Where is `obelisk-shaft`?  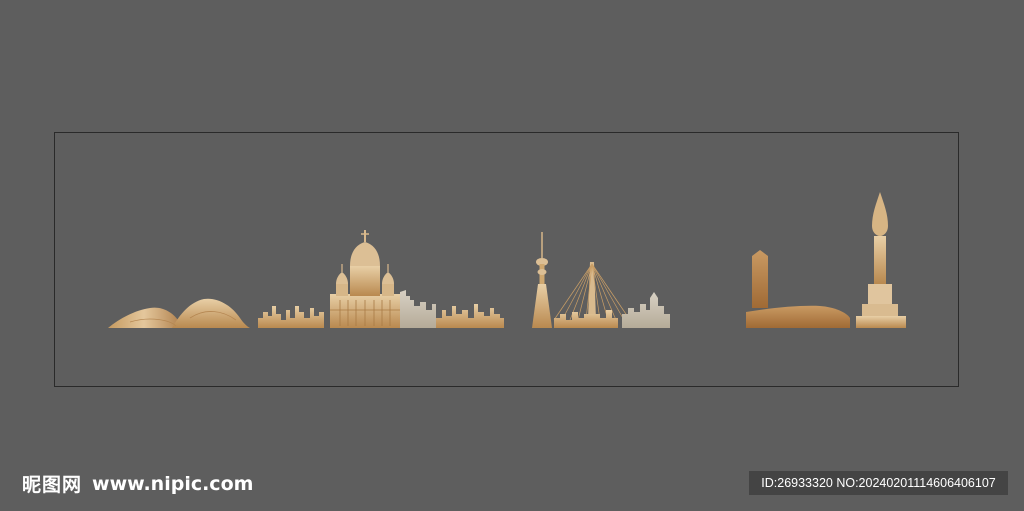 obelisk-shaft is located at coordinates (760, 279).